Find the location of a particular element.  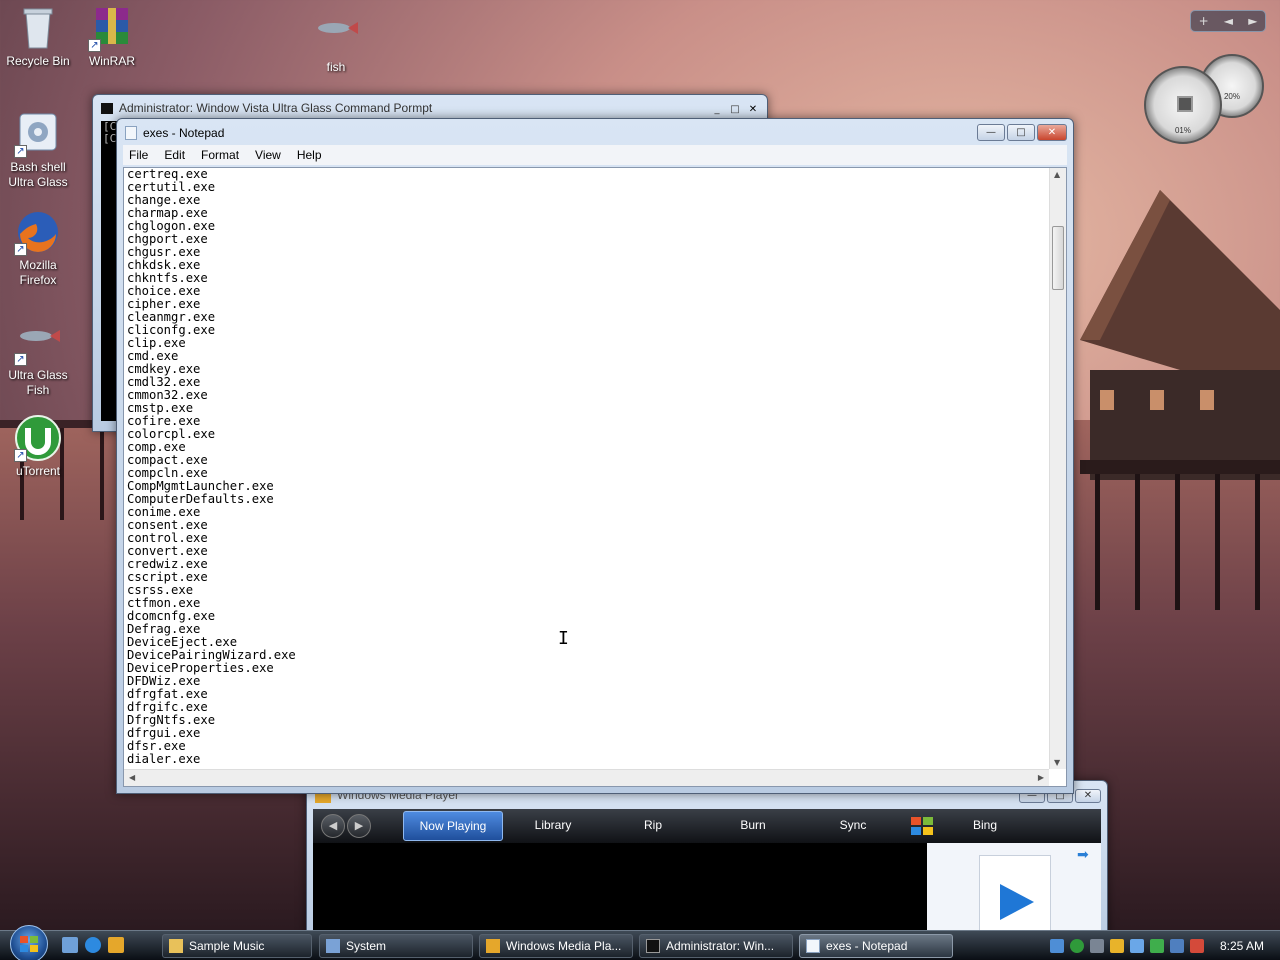

scroll-right-icon: ▶ is located at coordinates (1041, 777).